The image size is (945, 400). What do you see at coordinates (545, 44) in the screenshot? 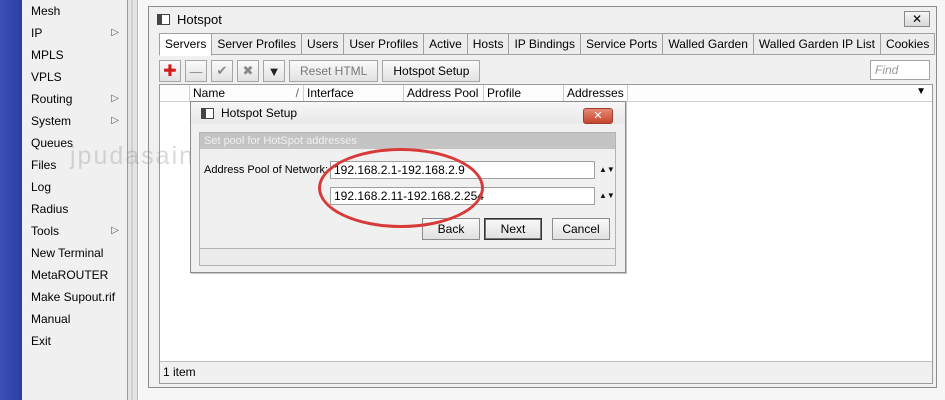
I see `tab-ip-bindings: IP Bindings` at bounding box center [545, 44].